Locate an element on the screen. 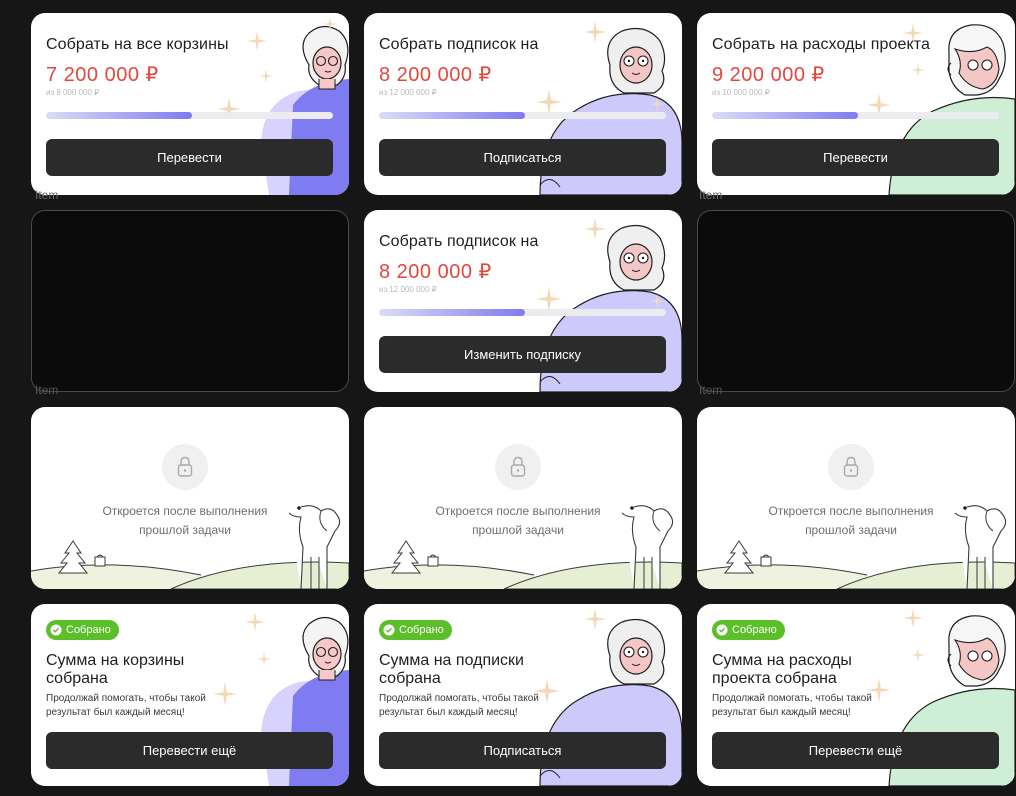 This screenshot has height=796, width=1016. collected-amount: 7 200 000 ₽ is located at coordinates (102, 75).